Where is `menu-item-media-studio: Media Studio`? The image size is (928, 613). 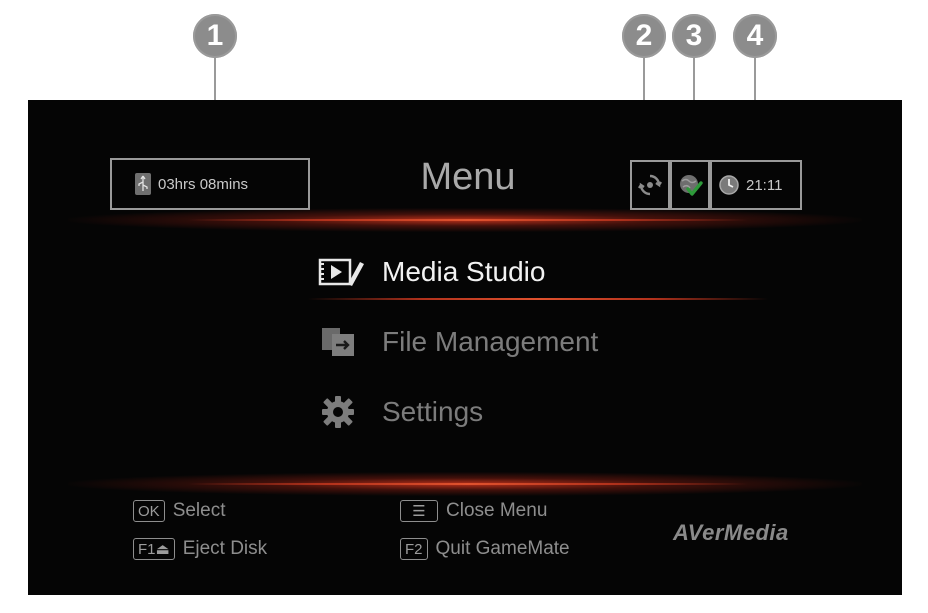 menu-item-media-studio: Media Studio is located at coordinates (431, 272).